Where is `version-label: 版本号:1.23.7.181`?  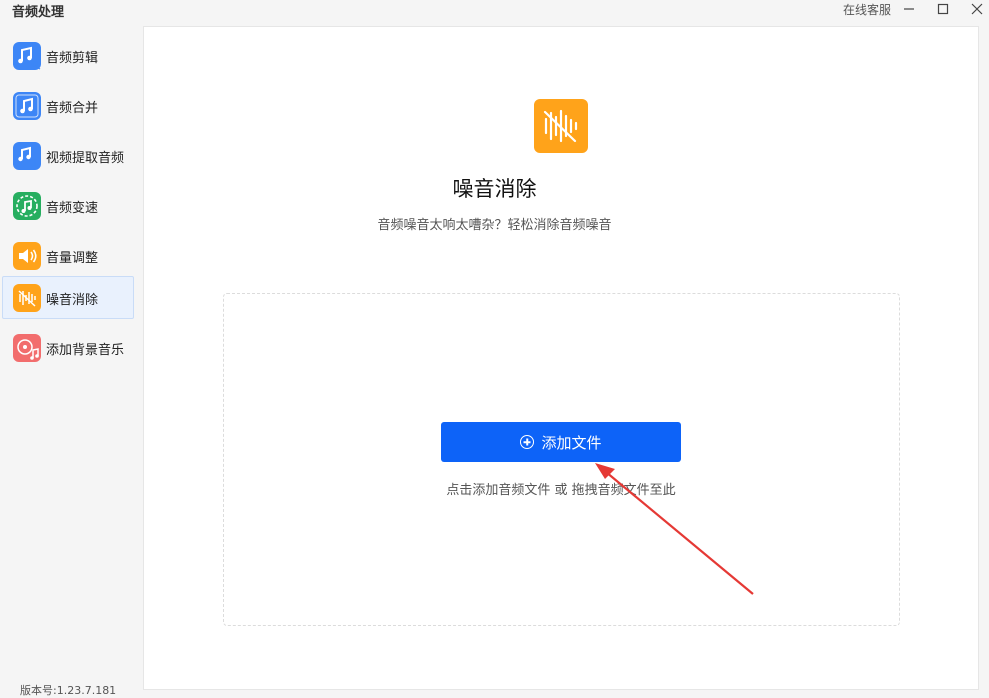 version-label: 版本号:1.23.7.181 is located at coordinates (68, 690).